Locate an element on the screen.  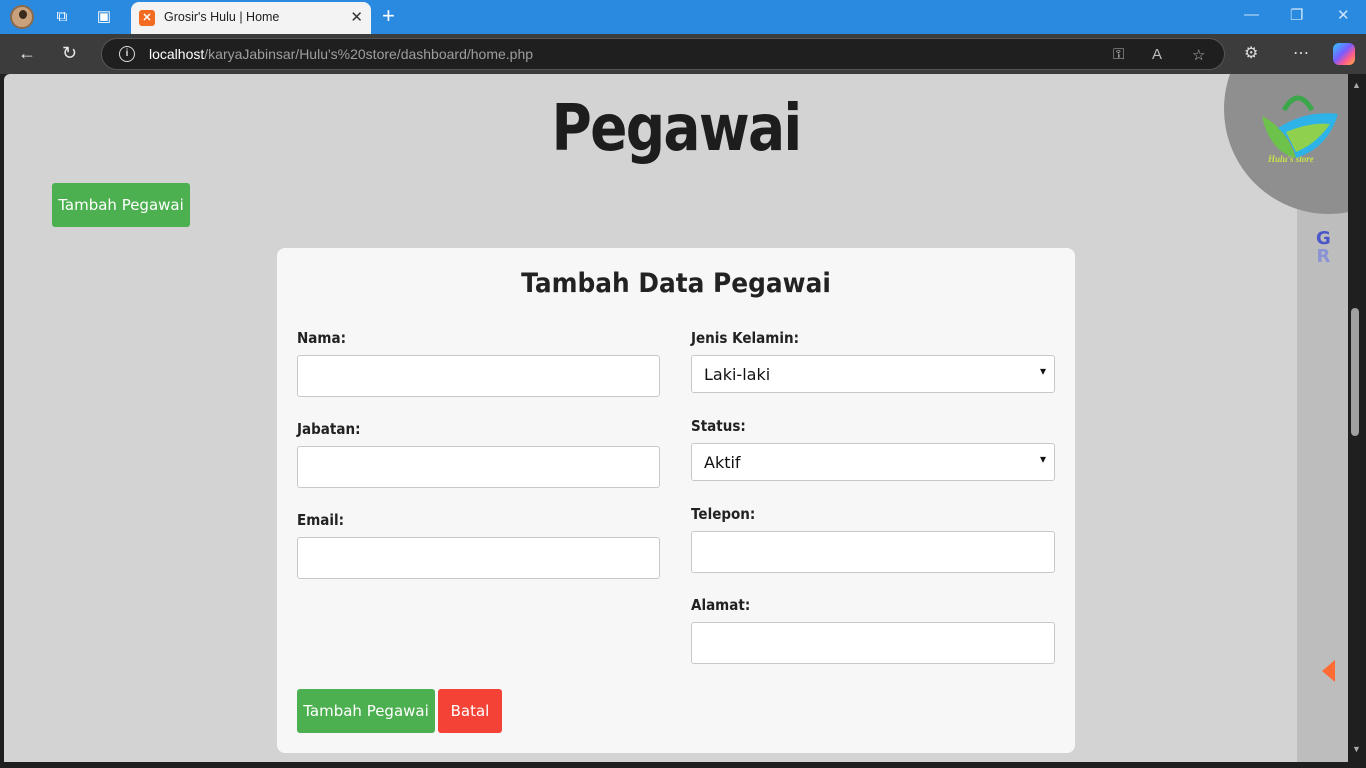
workspaces-icon: ⧉ is located at coordinates (62, 17).